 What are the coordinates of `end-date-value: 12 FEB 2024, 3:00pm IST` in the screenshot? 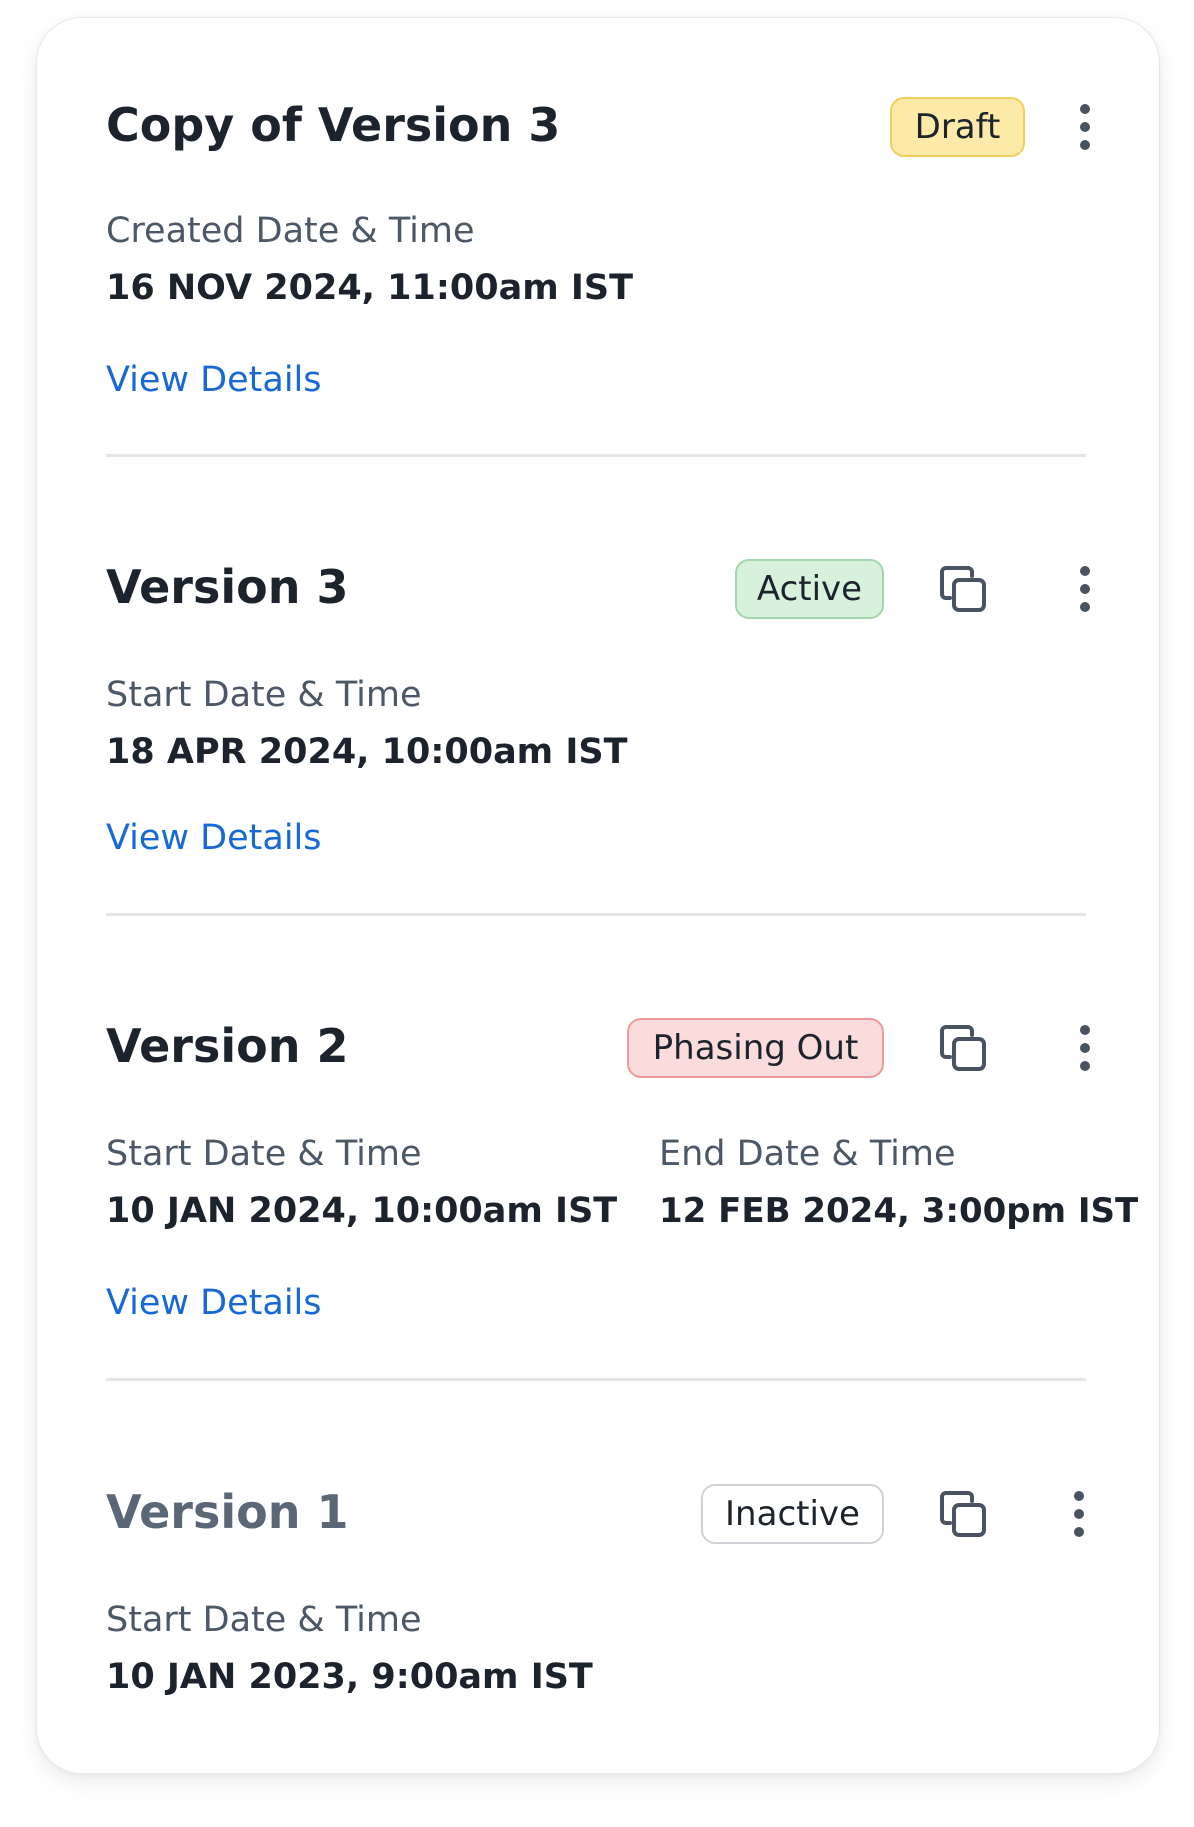 It's located at (899, 1211).